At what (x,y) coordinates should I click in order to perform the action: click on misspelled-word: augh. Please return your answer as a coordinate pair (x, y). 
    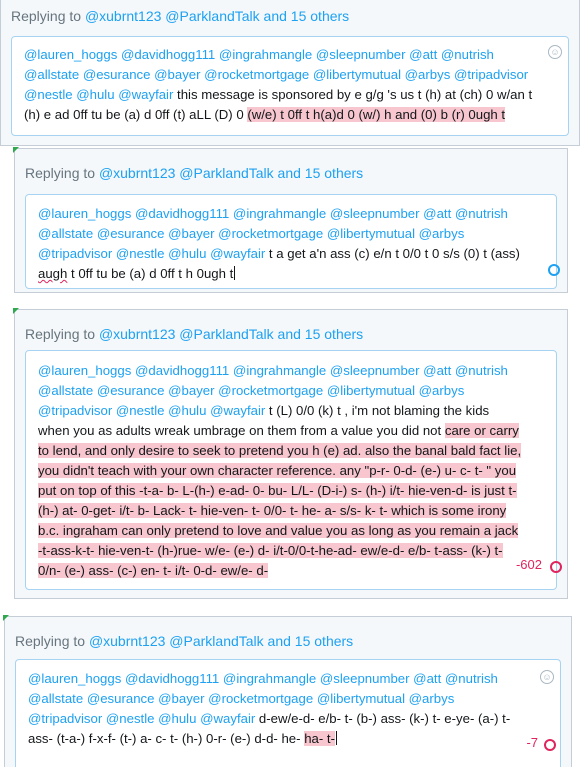
    Looking at the image, I should click on (53, 273).